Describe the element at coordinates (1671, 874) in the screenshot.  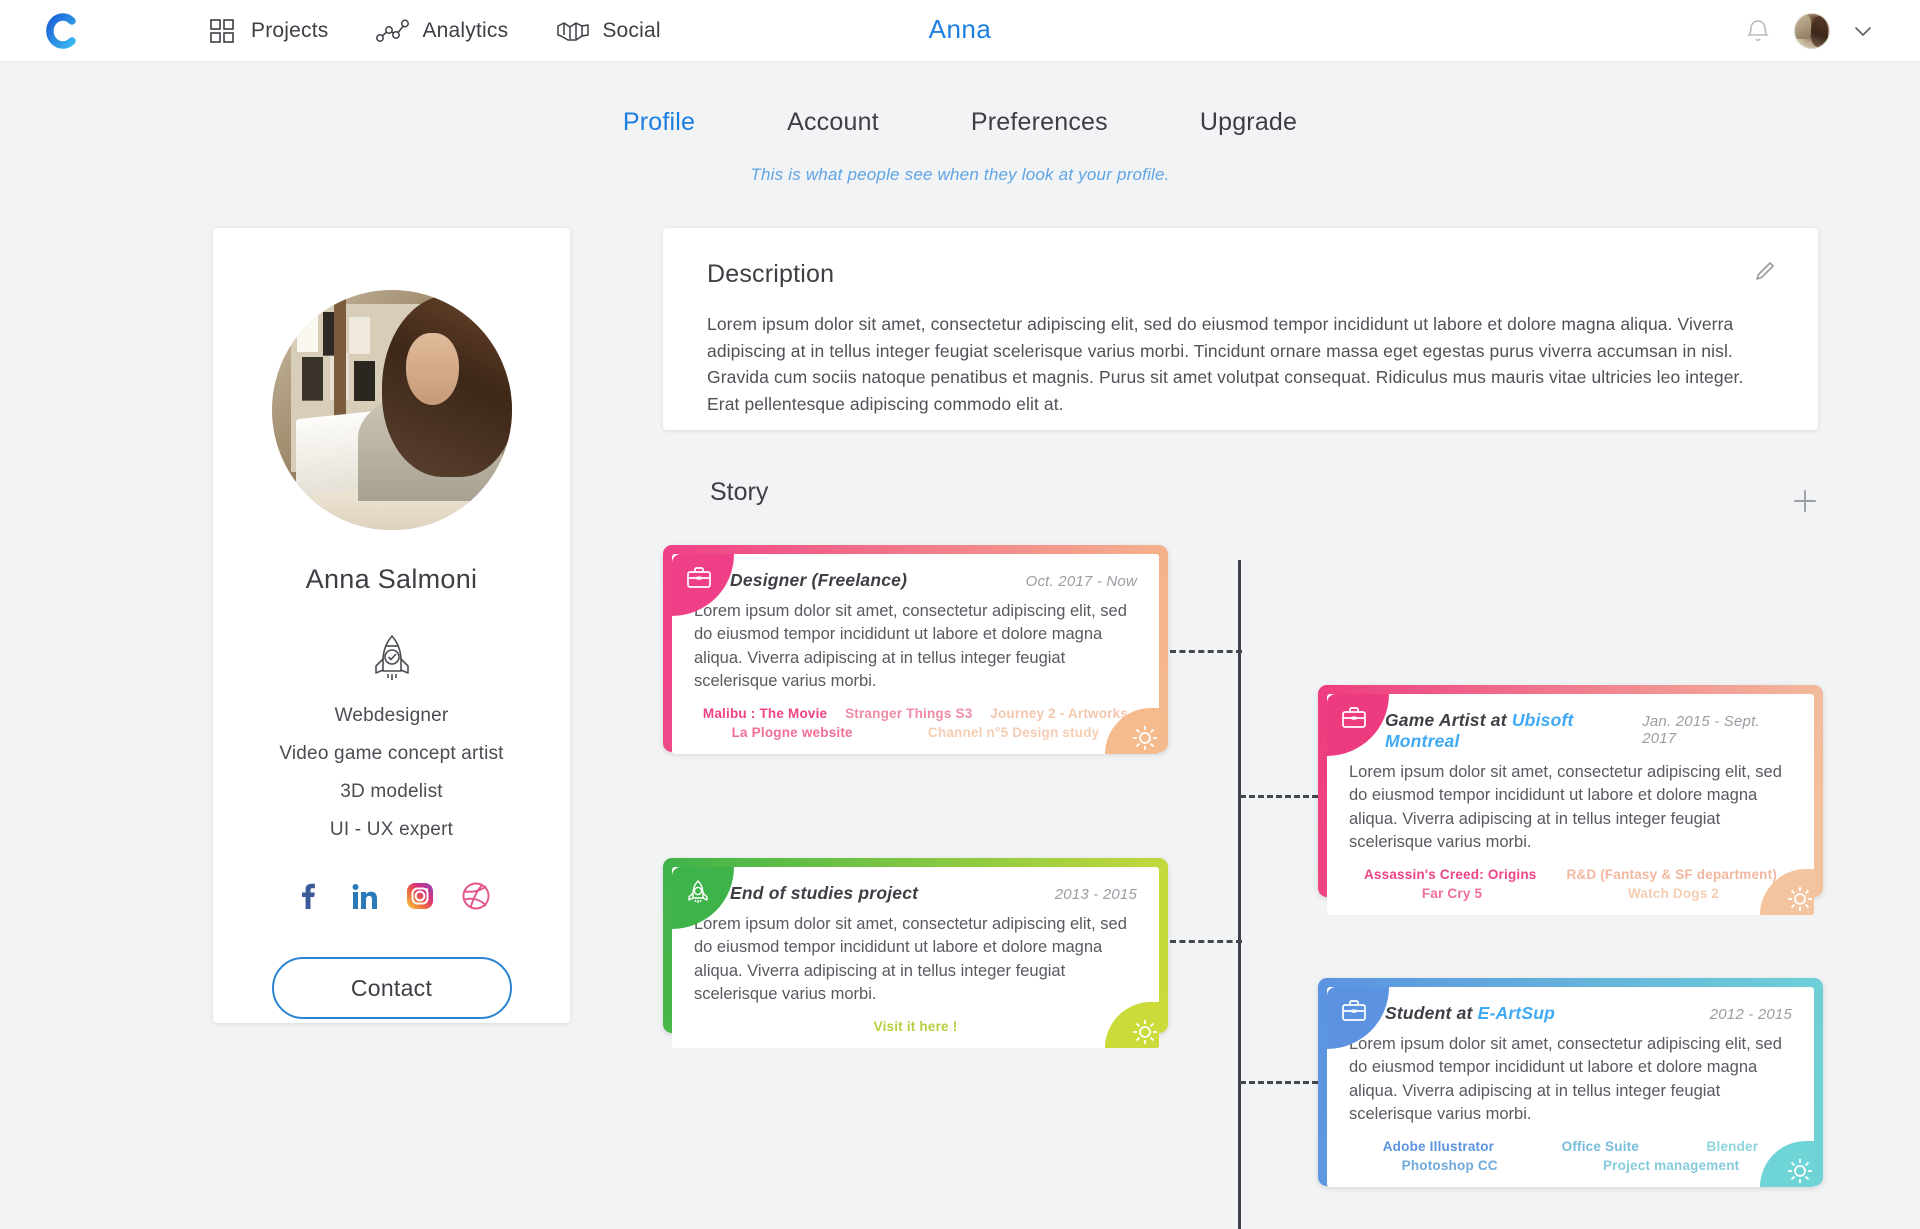
I see `story-tag: R&D (Fantasy & SF department)` at that location.